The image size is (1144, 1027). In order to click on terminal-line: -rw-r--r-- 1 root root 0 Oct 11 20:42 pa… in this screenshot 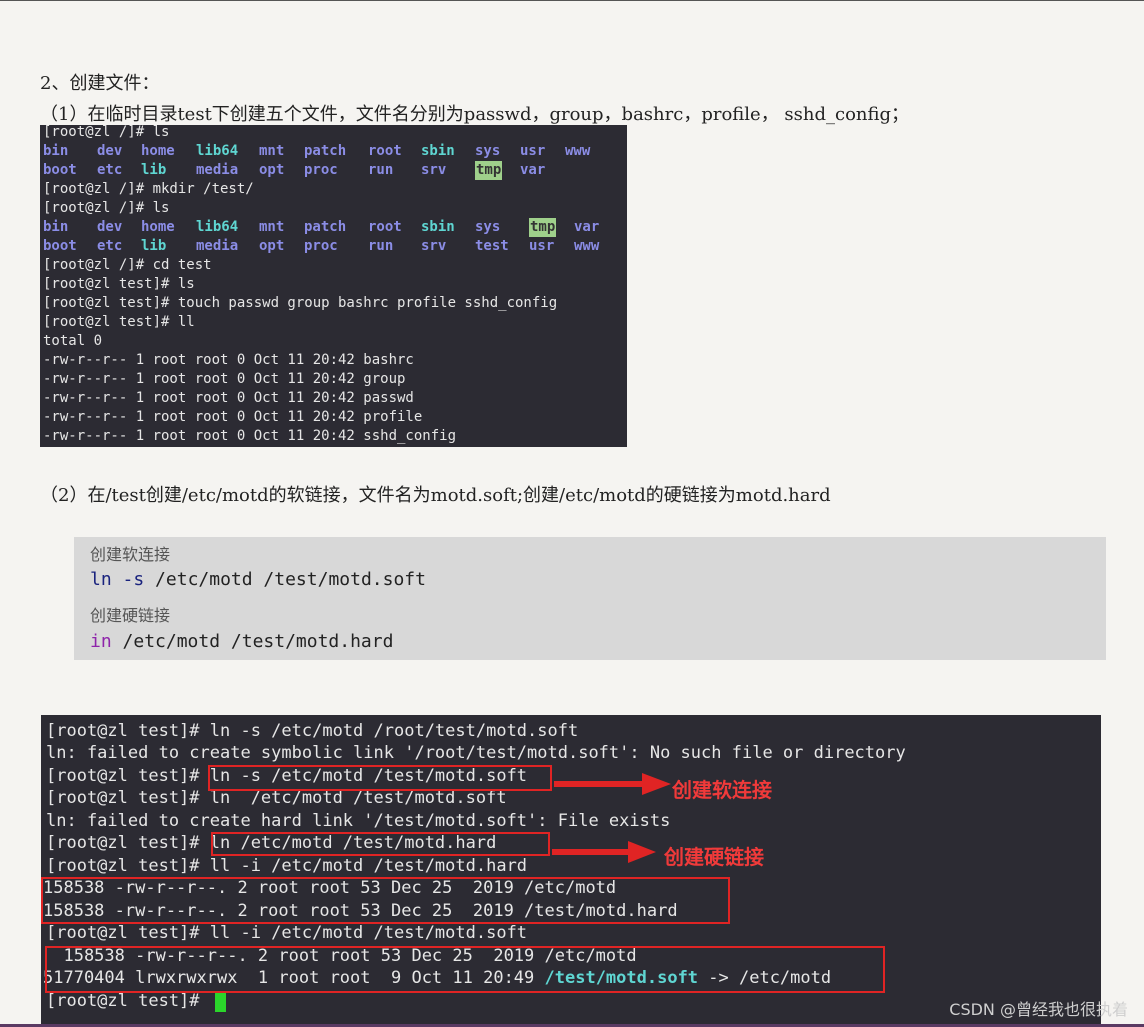, I will do `click(228, 398)`.